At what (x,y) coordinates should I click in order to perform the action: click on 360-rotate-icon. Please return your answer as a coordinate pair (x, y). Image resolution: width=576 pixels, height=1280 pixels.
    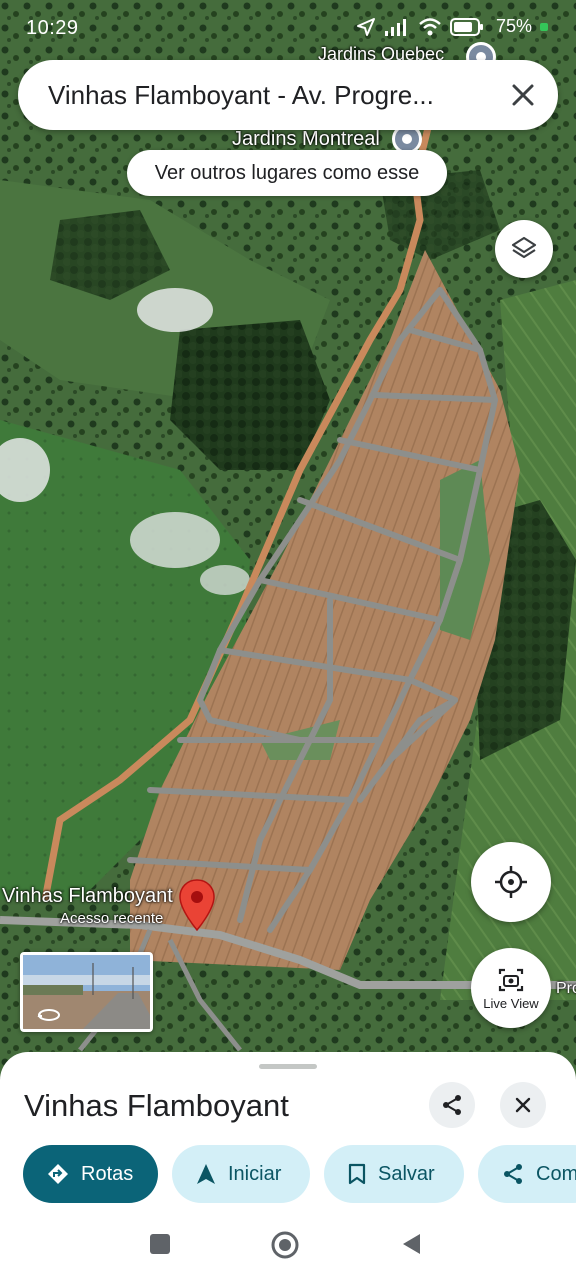
    Looking at the image, I should click on (48, 1015).